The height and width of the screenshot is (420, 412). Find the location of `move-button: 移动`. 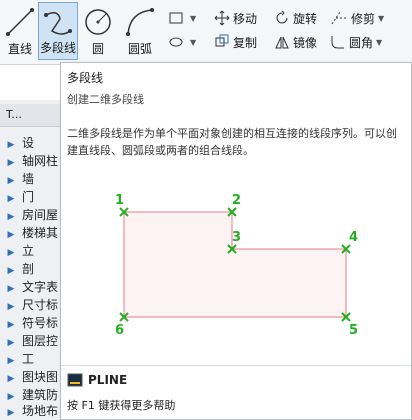

move-button: 移动 is located at coordinates (235, 18).